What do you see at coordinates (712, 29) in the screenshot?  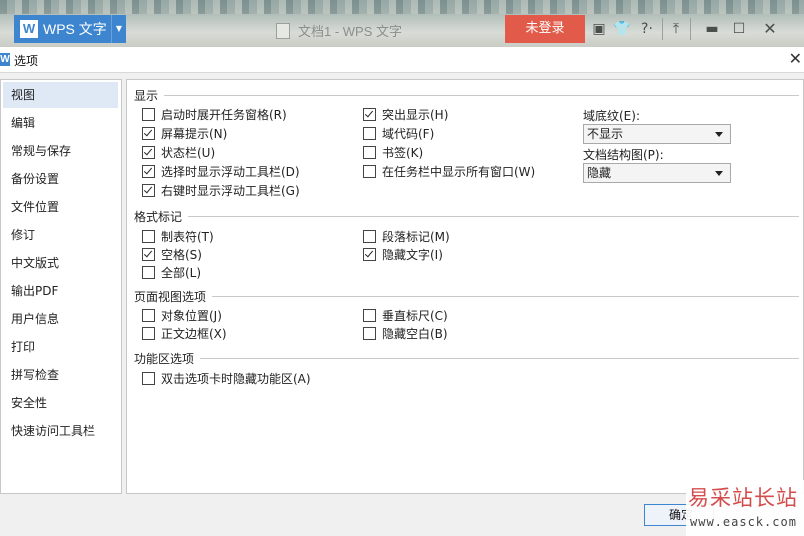 I see `minimize-icon: ▬` at bounding box center [712, 29].